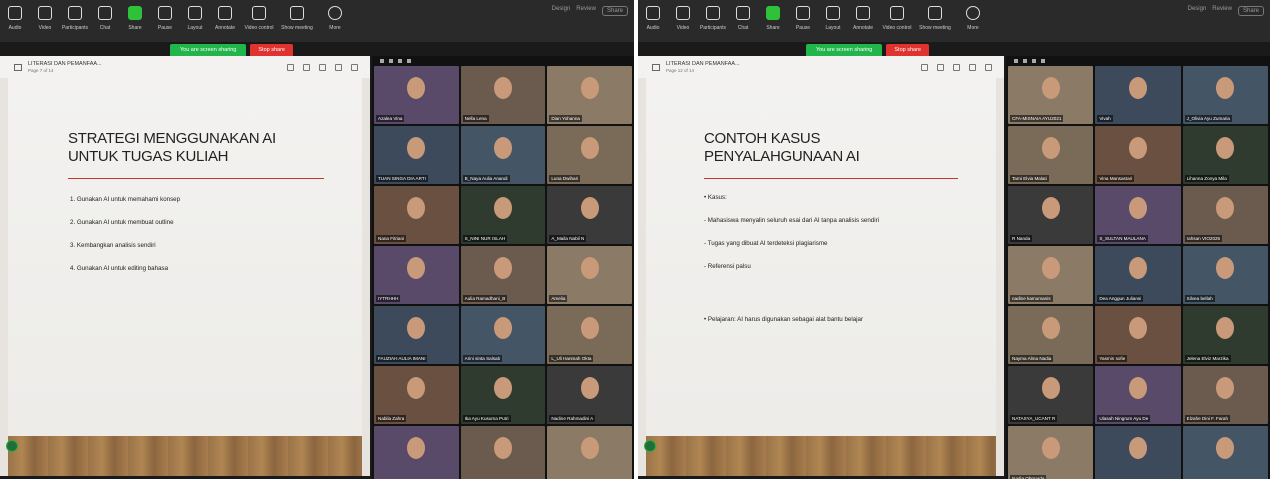 The height and width of the screenshot is (479, 1270). What do you see at coordinates (589, 395) in the screenshot?
I see `participant-tile: Nadine Rahmadini A` at bounding box center [589, 395].